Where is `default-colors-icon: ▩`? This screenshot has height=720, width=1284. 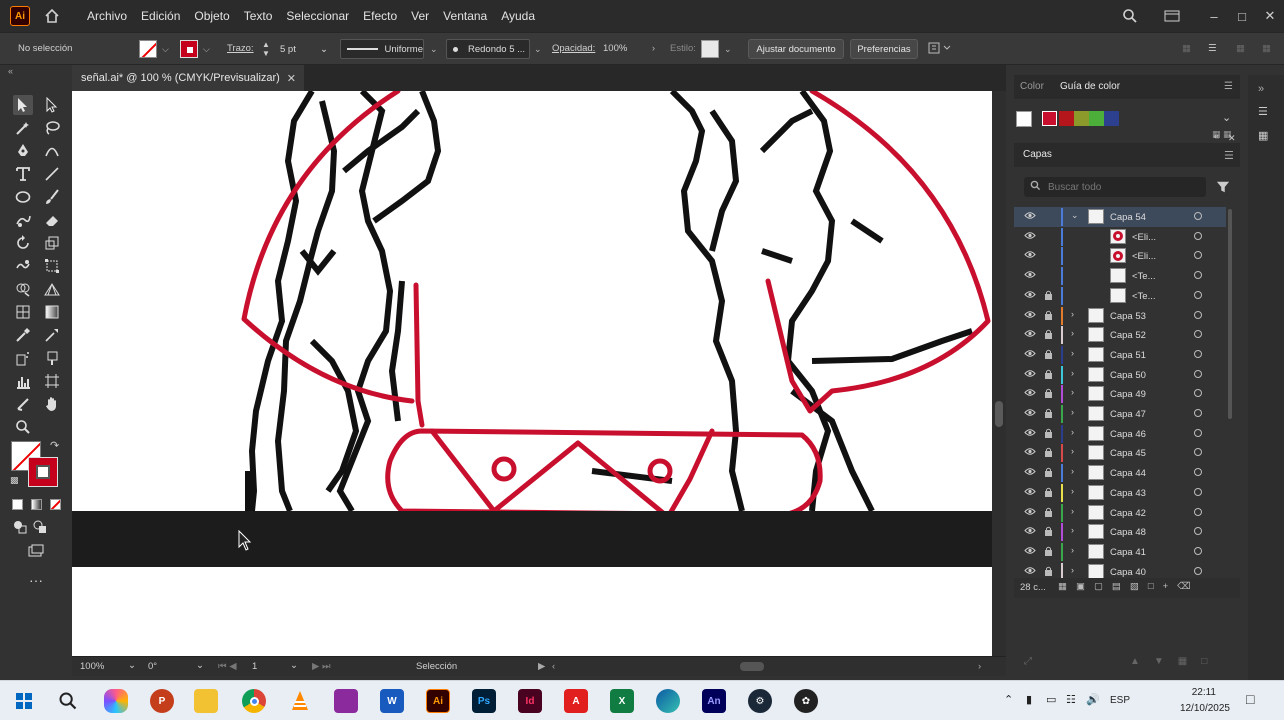 default-colors-icon: ▩ is located at coordinates (14, 480).